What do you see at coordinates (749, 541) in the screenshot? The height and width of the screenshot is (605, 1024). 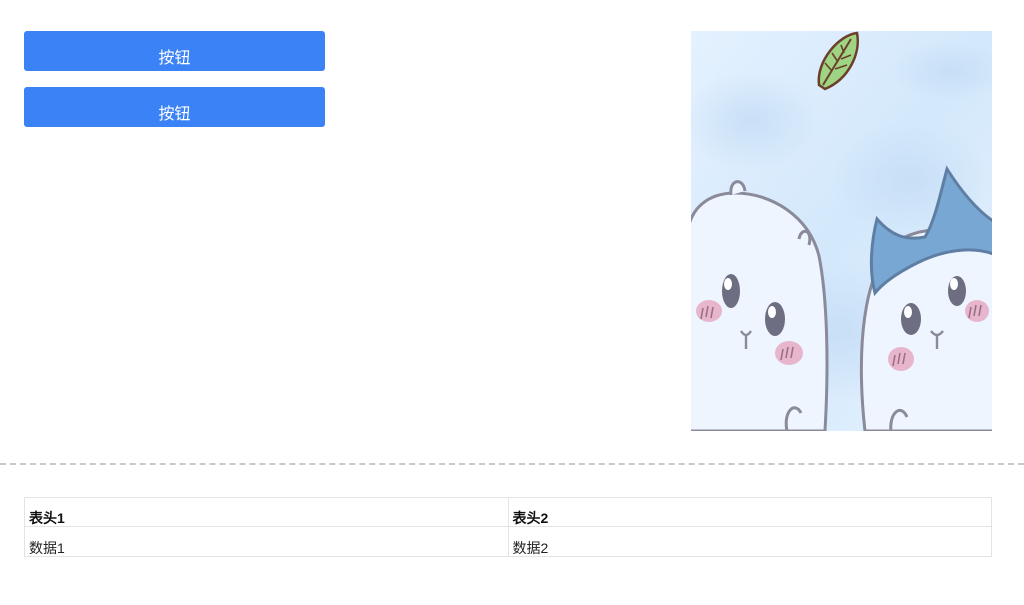 I see `table-cell: 数据2` at bounding box center [749, 541].